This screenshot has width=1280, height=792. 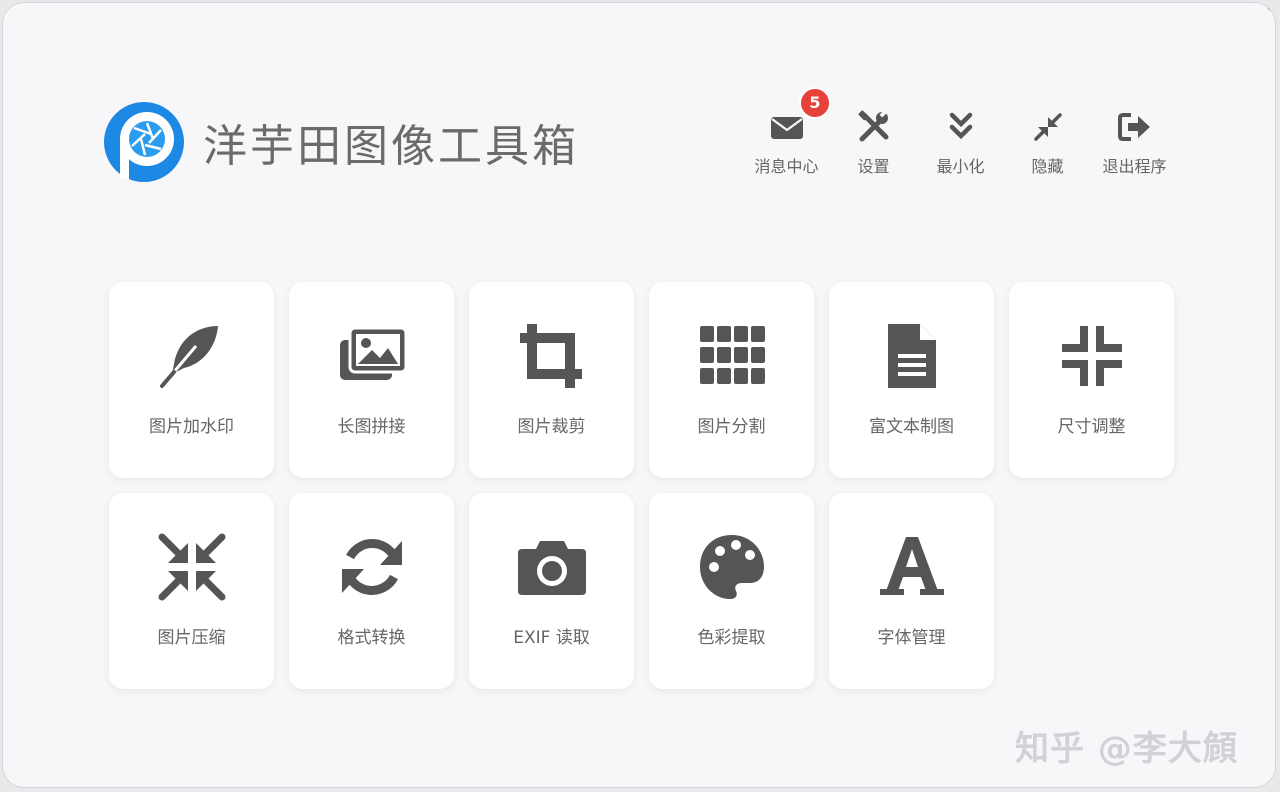 What do you see at coordinates (1126, 749) in the screenshot?
I see `watermark: 知乎 @李大頠` at bounding box center [1126, 749].